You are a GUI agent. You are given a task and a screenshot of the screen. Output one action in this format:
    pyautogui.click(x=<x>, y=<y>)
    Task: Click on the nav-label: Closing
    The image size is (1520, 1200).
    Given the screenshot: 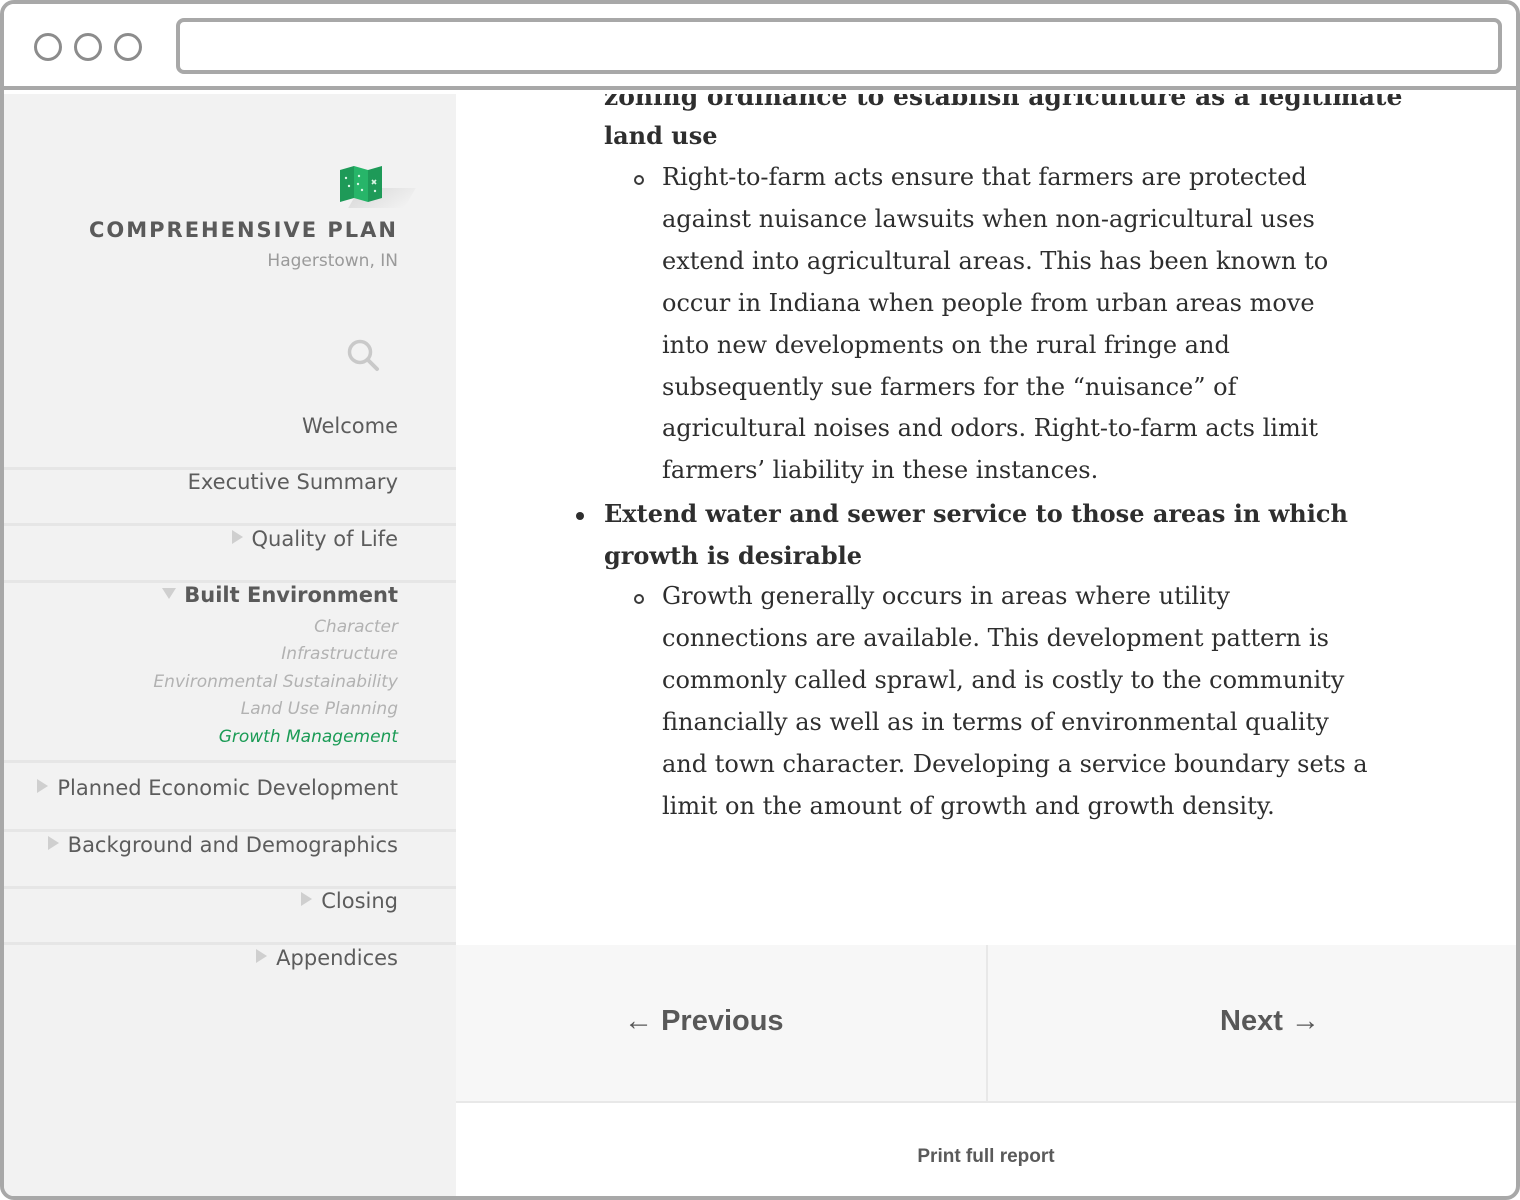 What is the action you would take?
    pyautogui.click(x=359, y=901)
    